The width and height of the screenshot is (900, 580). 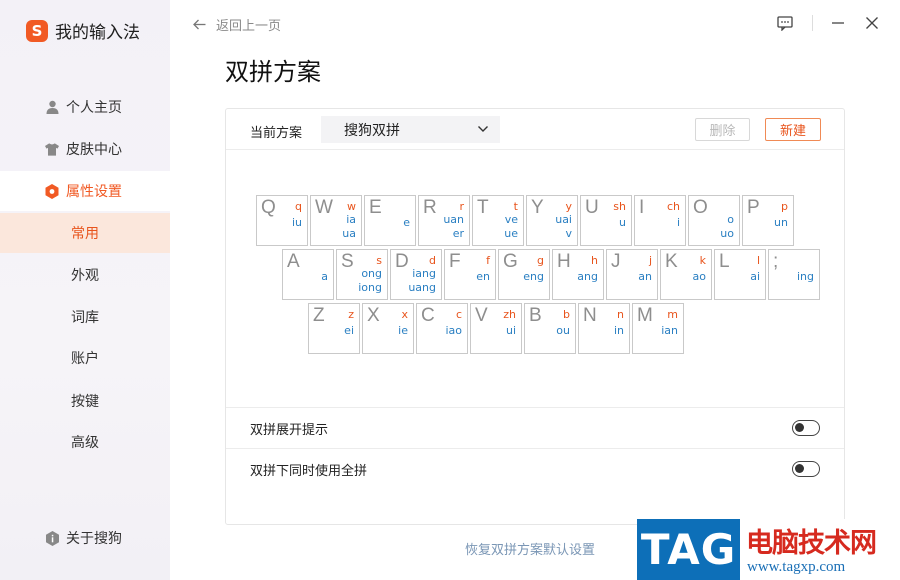 I want to click on key-initial: sh, so click(x=619, y=206).